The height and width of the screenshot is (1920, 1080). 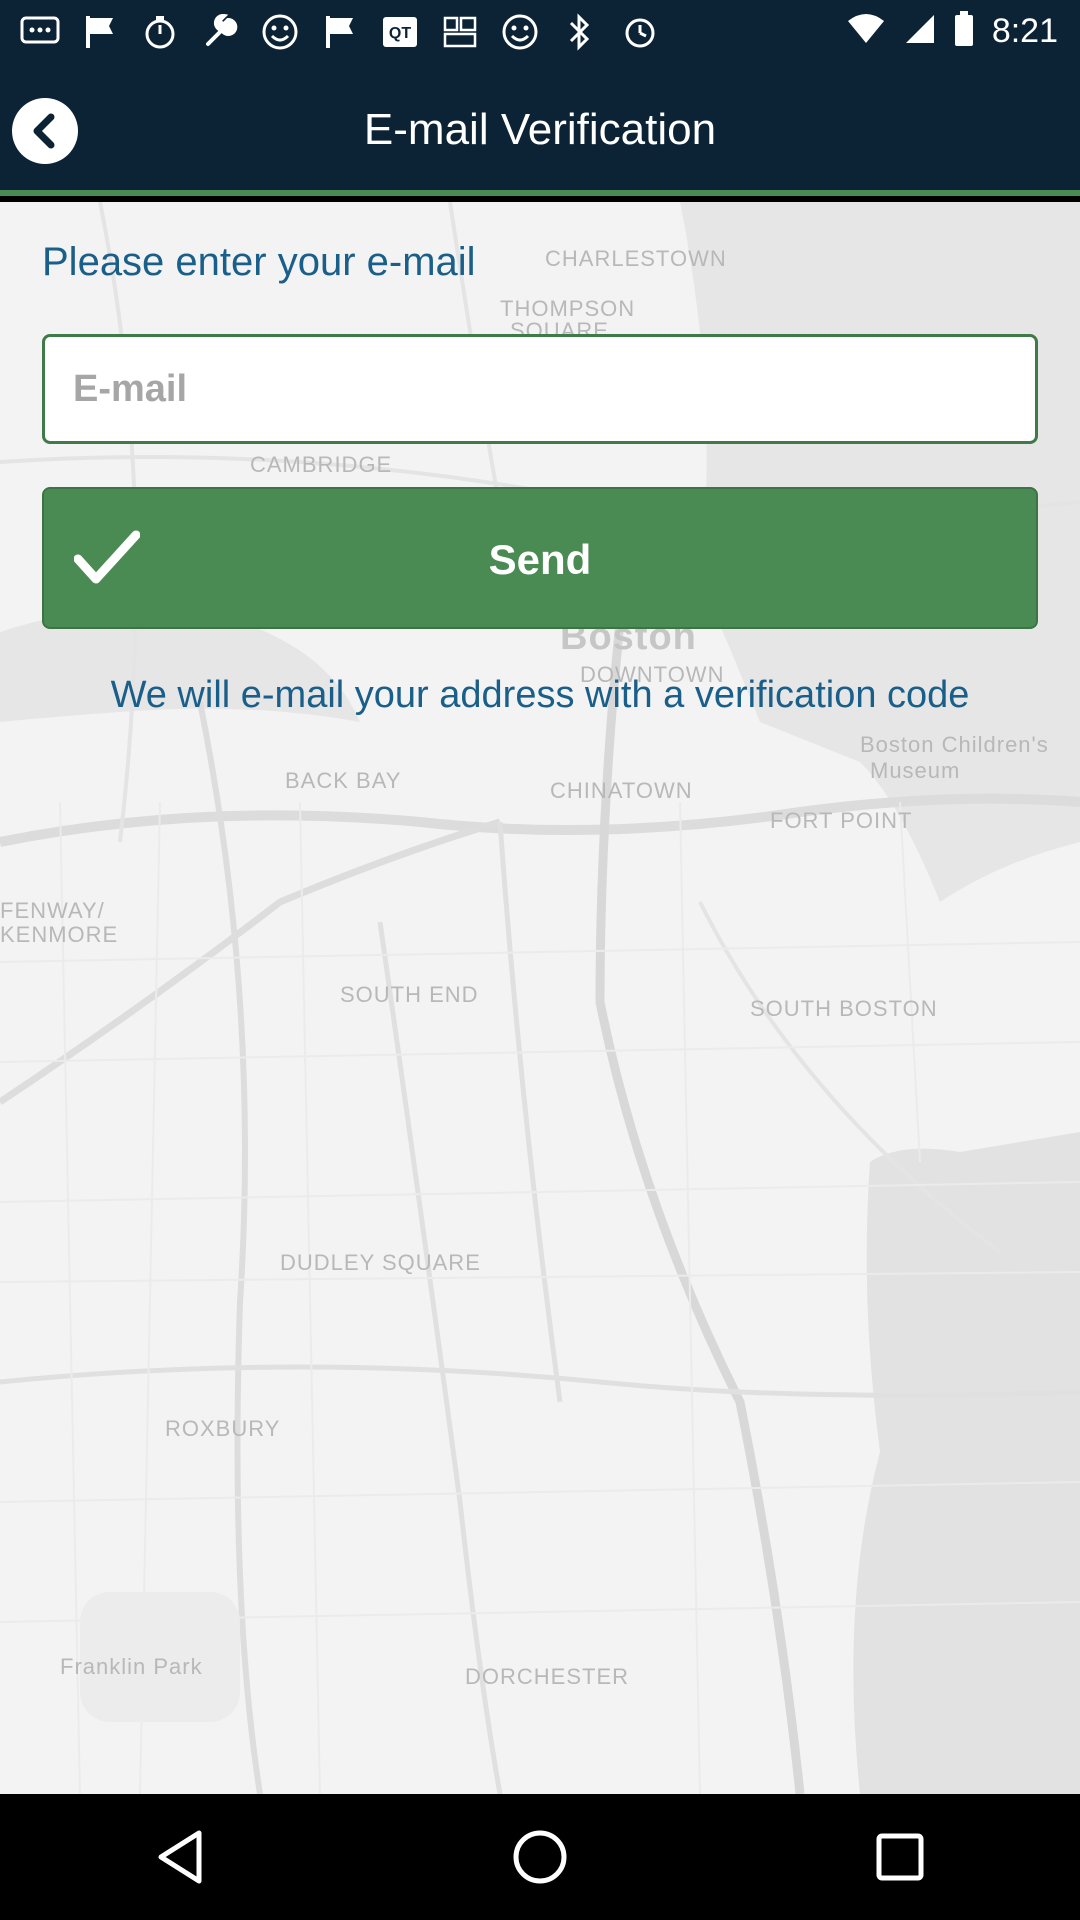 I want to click on map-label: ROXBURY, so click(x=223, y=1428).